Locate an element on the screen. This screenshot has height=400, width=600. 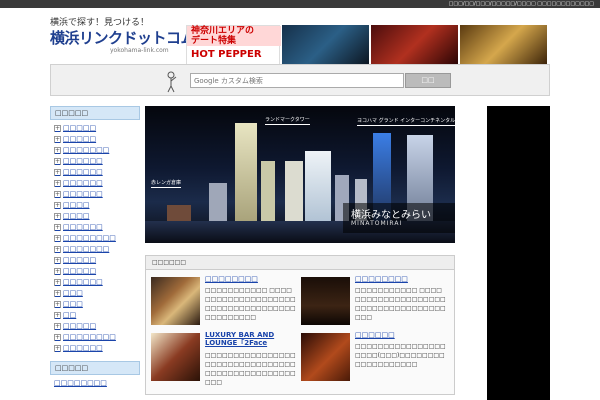
card-title: LUXURY BAR AND LOUNGE「2Face is located at coordinates (250, 339).